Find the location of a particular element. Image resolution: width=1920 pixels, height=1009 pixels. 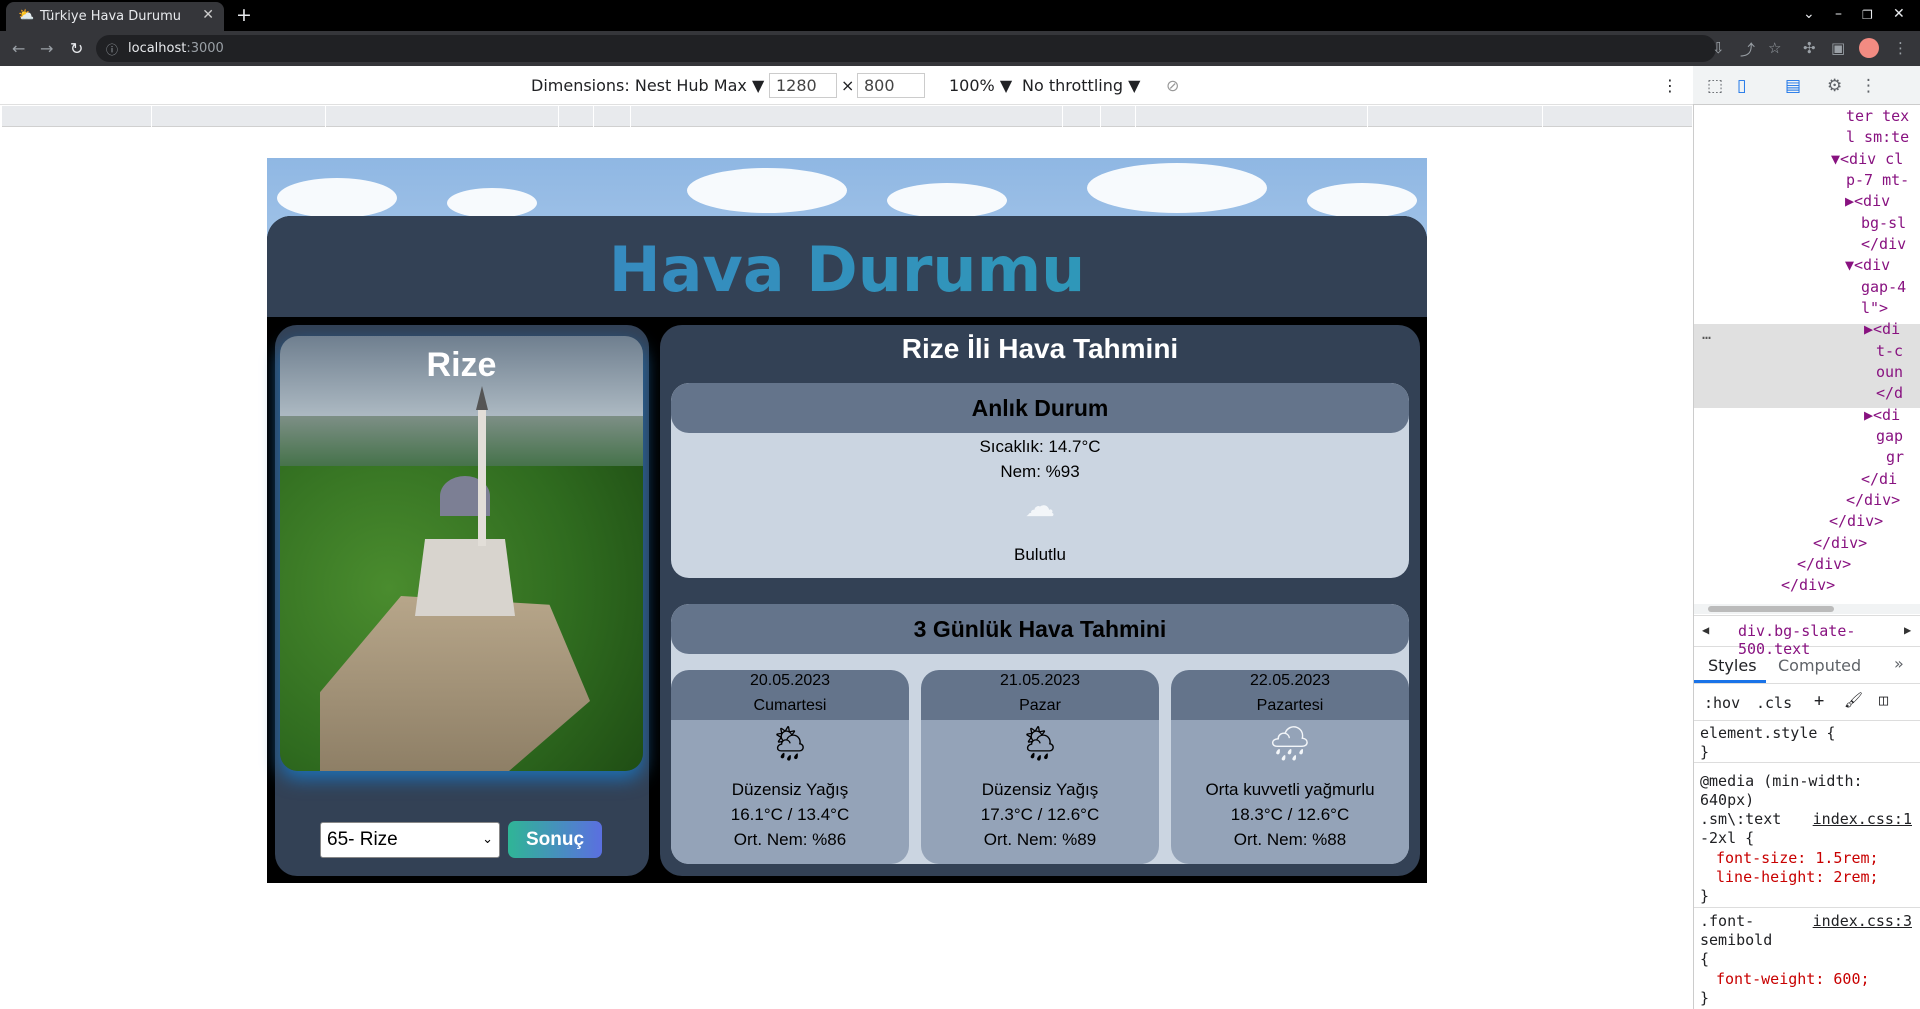

new-tab-icon: + is located at coordinates (244, 15).